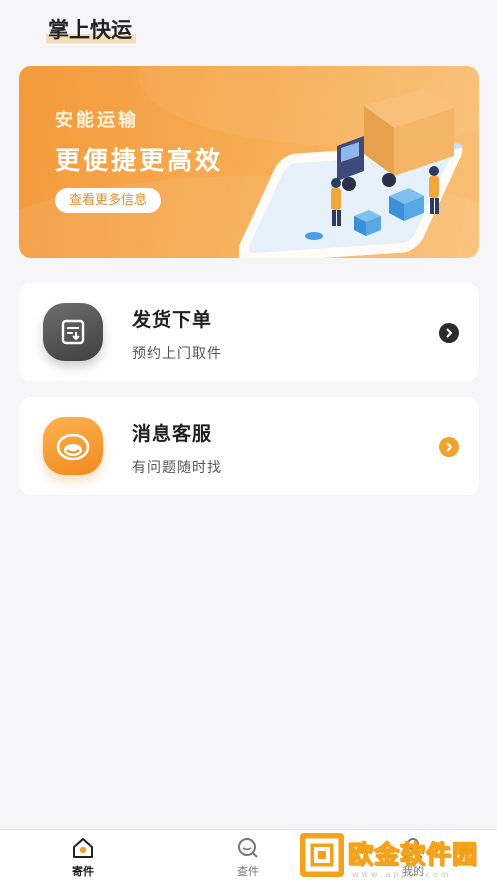 This screenshot has height=883, width=497. I want to click on watermark: 欧金软件园 www.apjin.com, so click(396, 856).